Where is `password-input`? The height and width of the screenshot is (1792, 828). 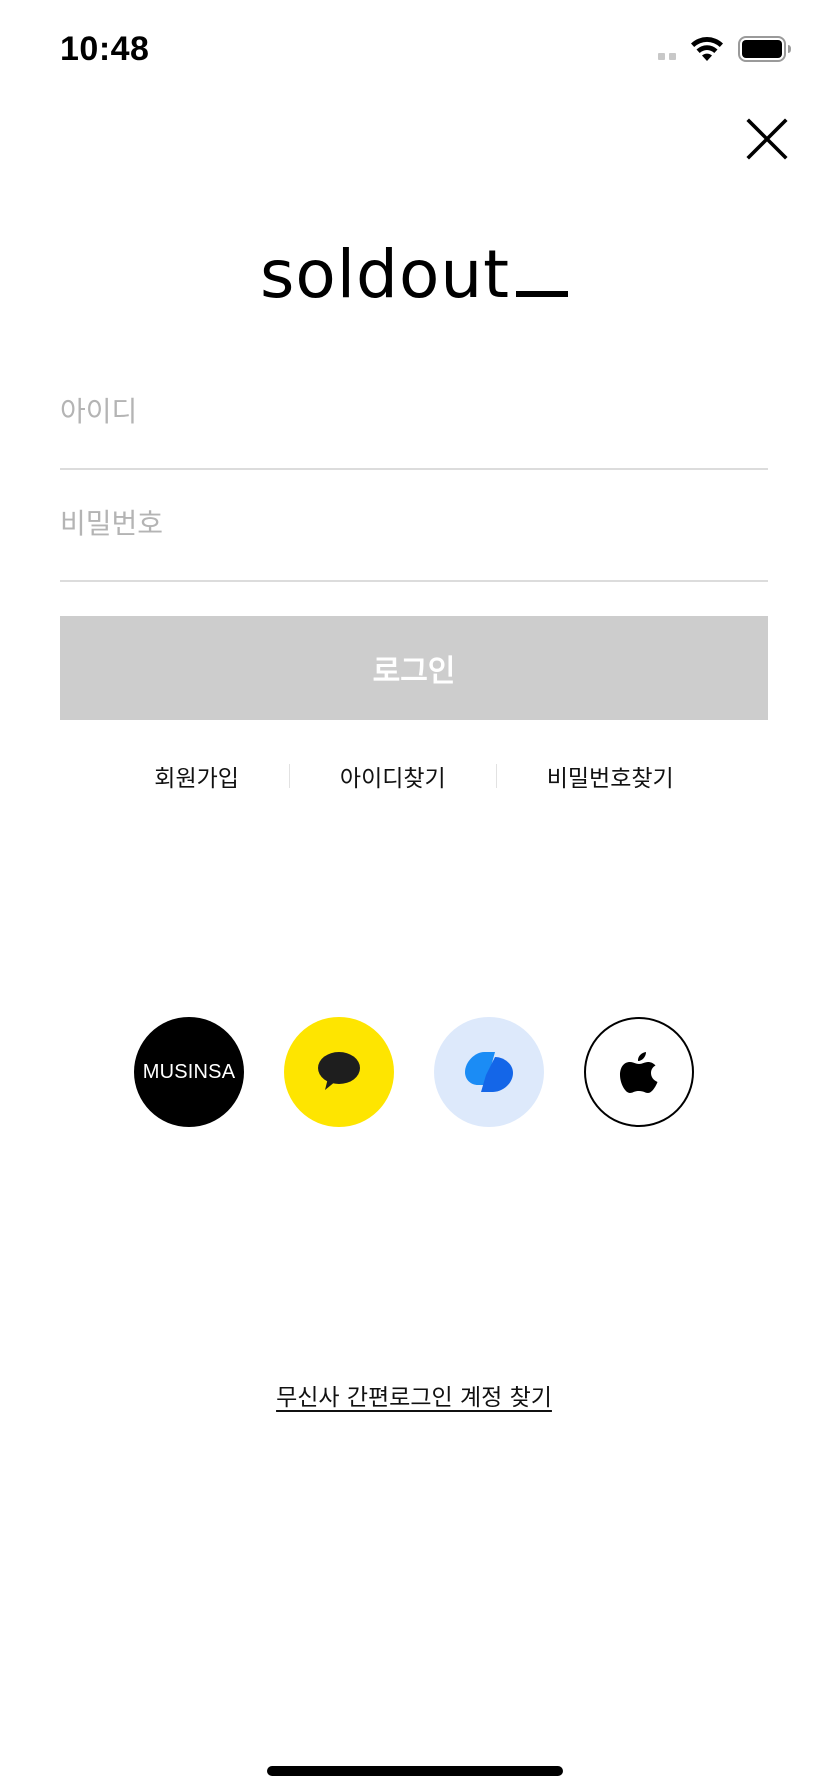
password-input is located at coordinates (414, 523).